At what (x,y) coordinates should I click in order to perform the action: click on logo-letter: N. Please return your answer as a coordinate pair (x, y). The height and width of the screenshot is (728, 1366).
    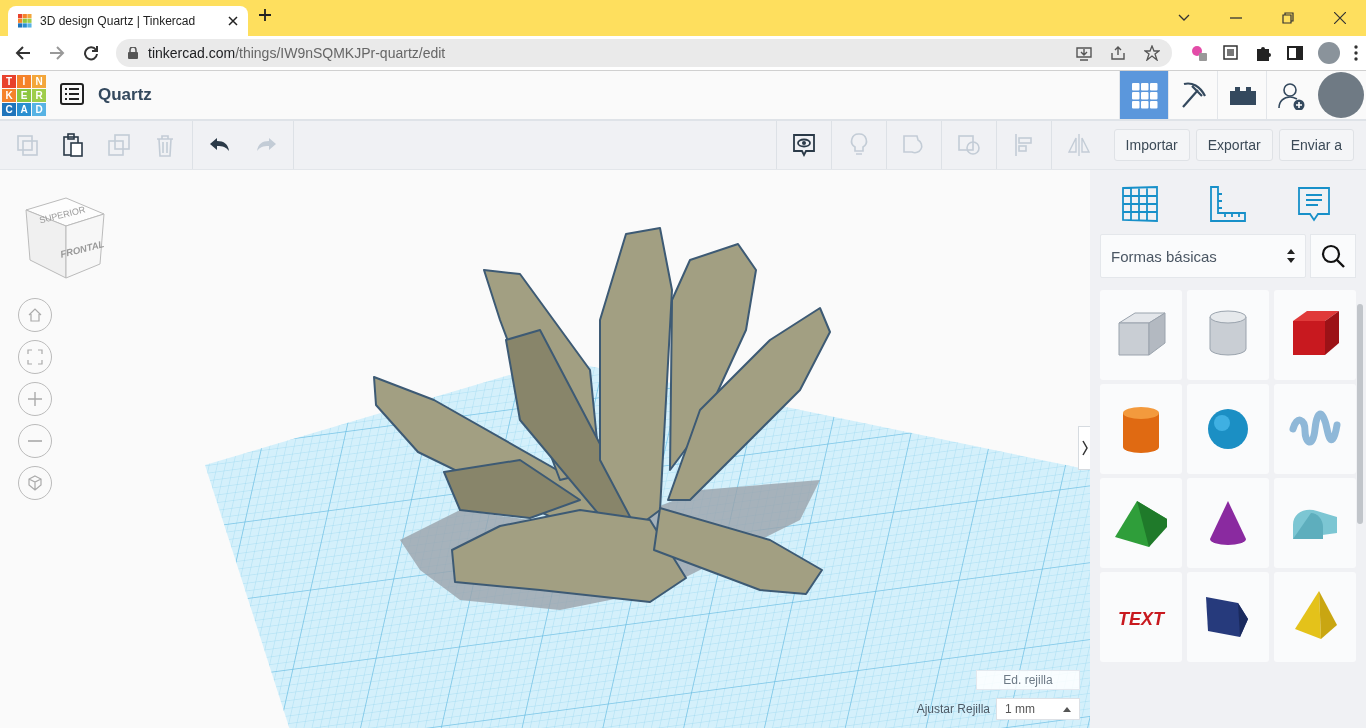
    Looking at the image, I should click on (39, 81).